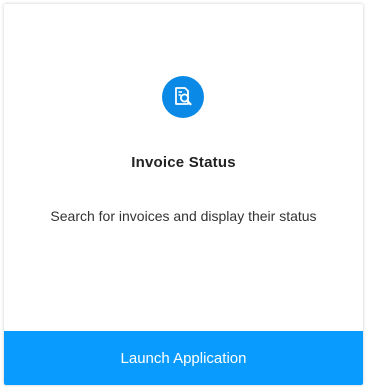 The height and width of the screenshot is (387, 367). I want to click on card-title: Invoice Status, so click(183, 162).